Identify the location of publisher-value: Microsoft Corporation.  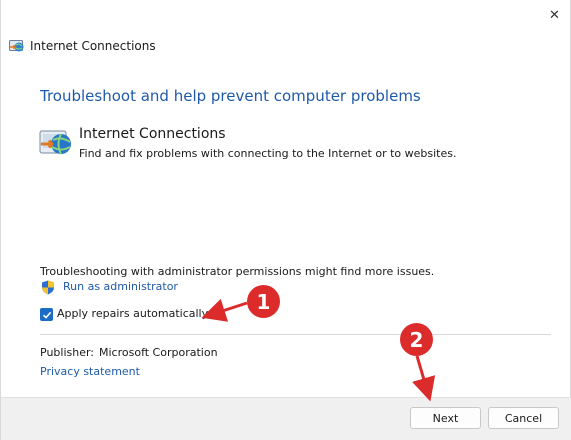
(158, 352).